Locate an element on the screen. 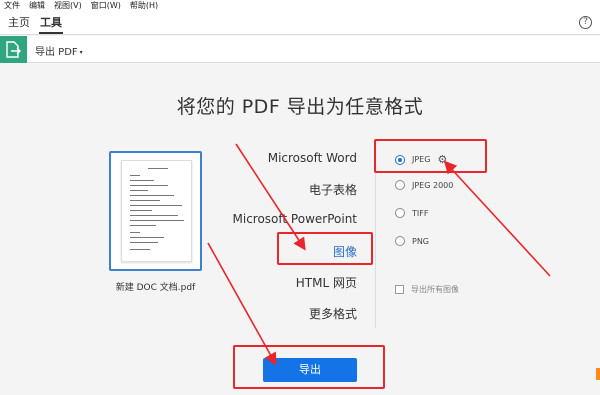 This screenshot has width=600, height=395. option-tiff: TIFF is located at coordinates (411, 213).